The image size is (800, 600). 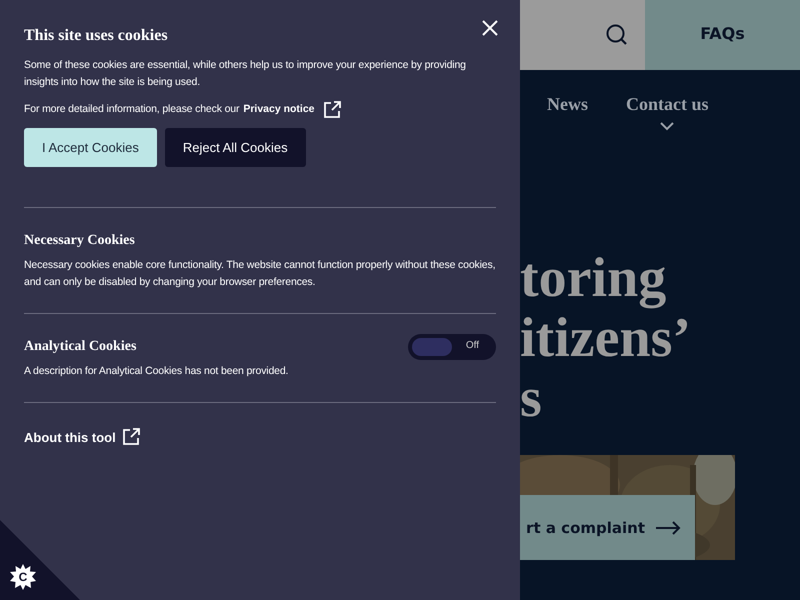 I want to click on hero-heading: s, so click(x=531, y=398).